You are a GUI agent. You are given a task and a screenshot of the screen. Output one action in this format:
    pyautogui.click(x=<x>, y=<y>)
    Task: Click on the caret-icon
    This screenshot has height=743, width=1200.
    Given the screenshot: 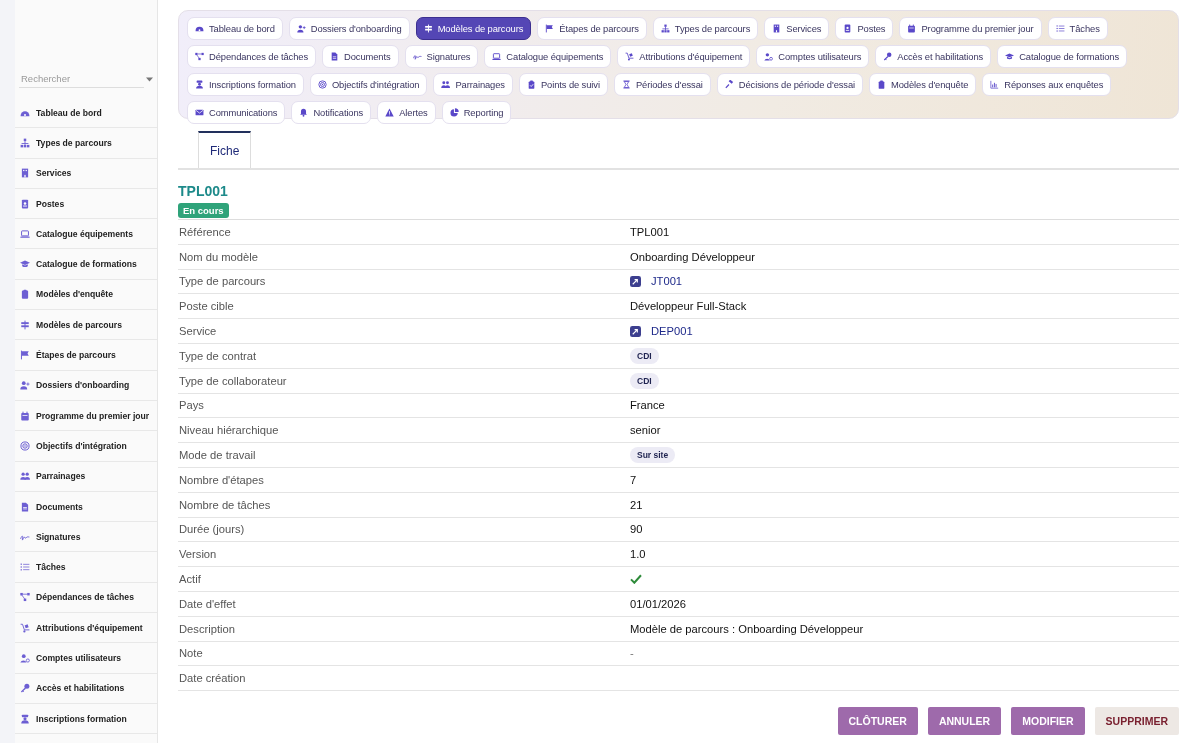 What is the action you would take?
    pyautogui.click(x=149, y=79)
    